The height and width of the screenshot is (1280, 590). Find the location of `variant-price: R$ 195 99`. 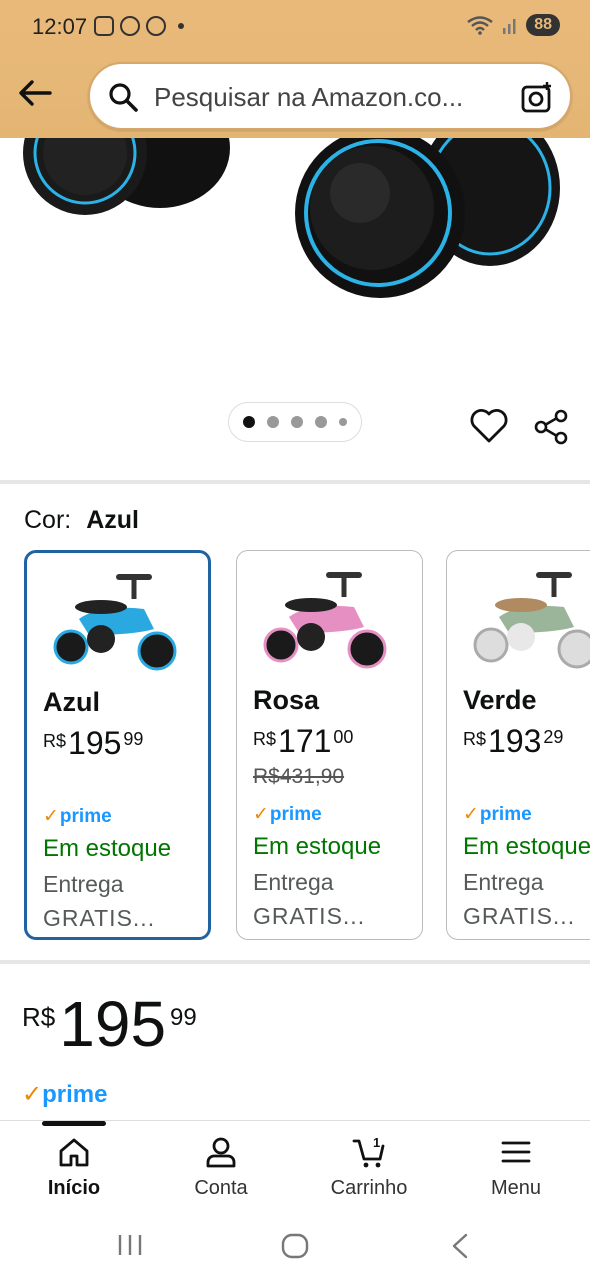

variant-price: R$ 195 99 is located at coordinates (93, 743).